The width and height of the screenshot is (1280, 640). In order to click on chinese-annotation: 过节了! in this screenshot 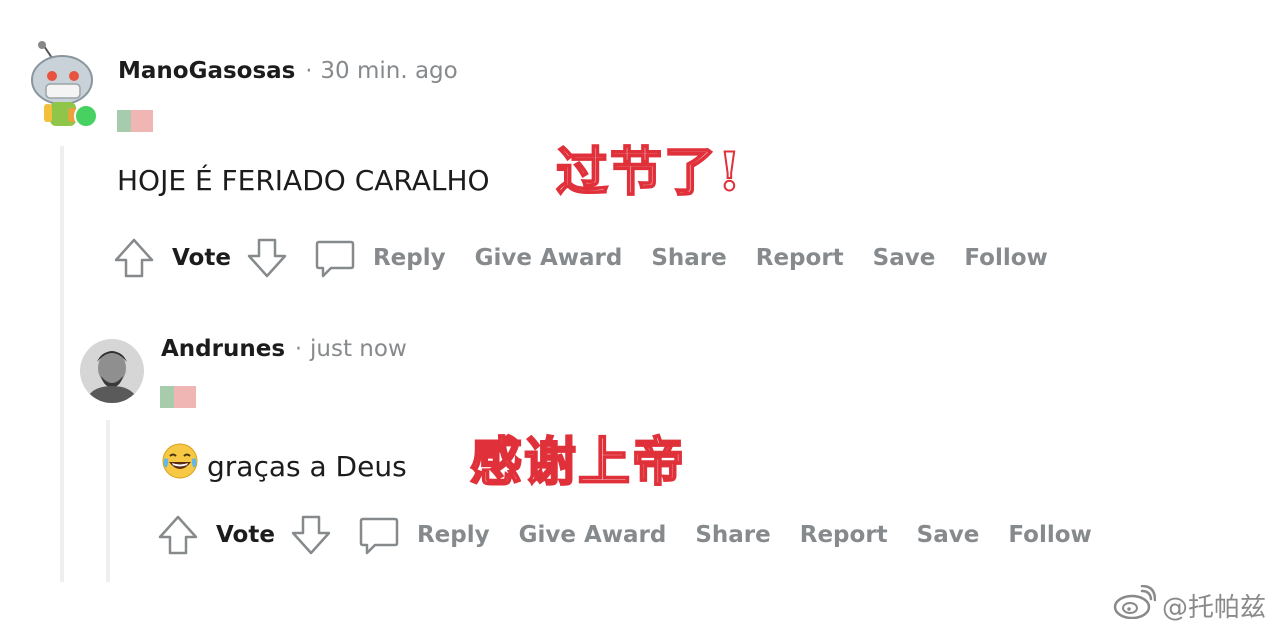, I will do `click(649, 172)`.